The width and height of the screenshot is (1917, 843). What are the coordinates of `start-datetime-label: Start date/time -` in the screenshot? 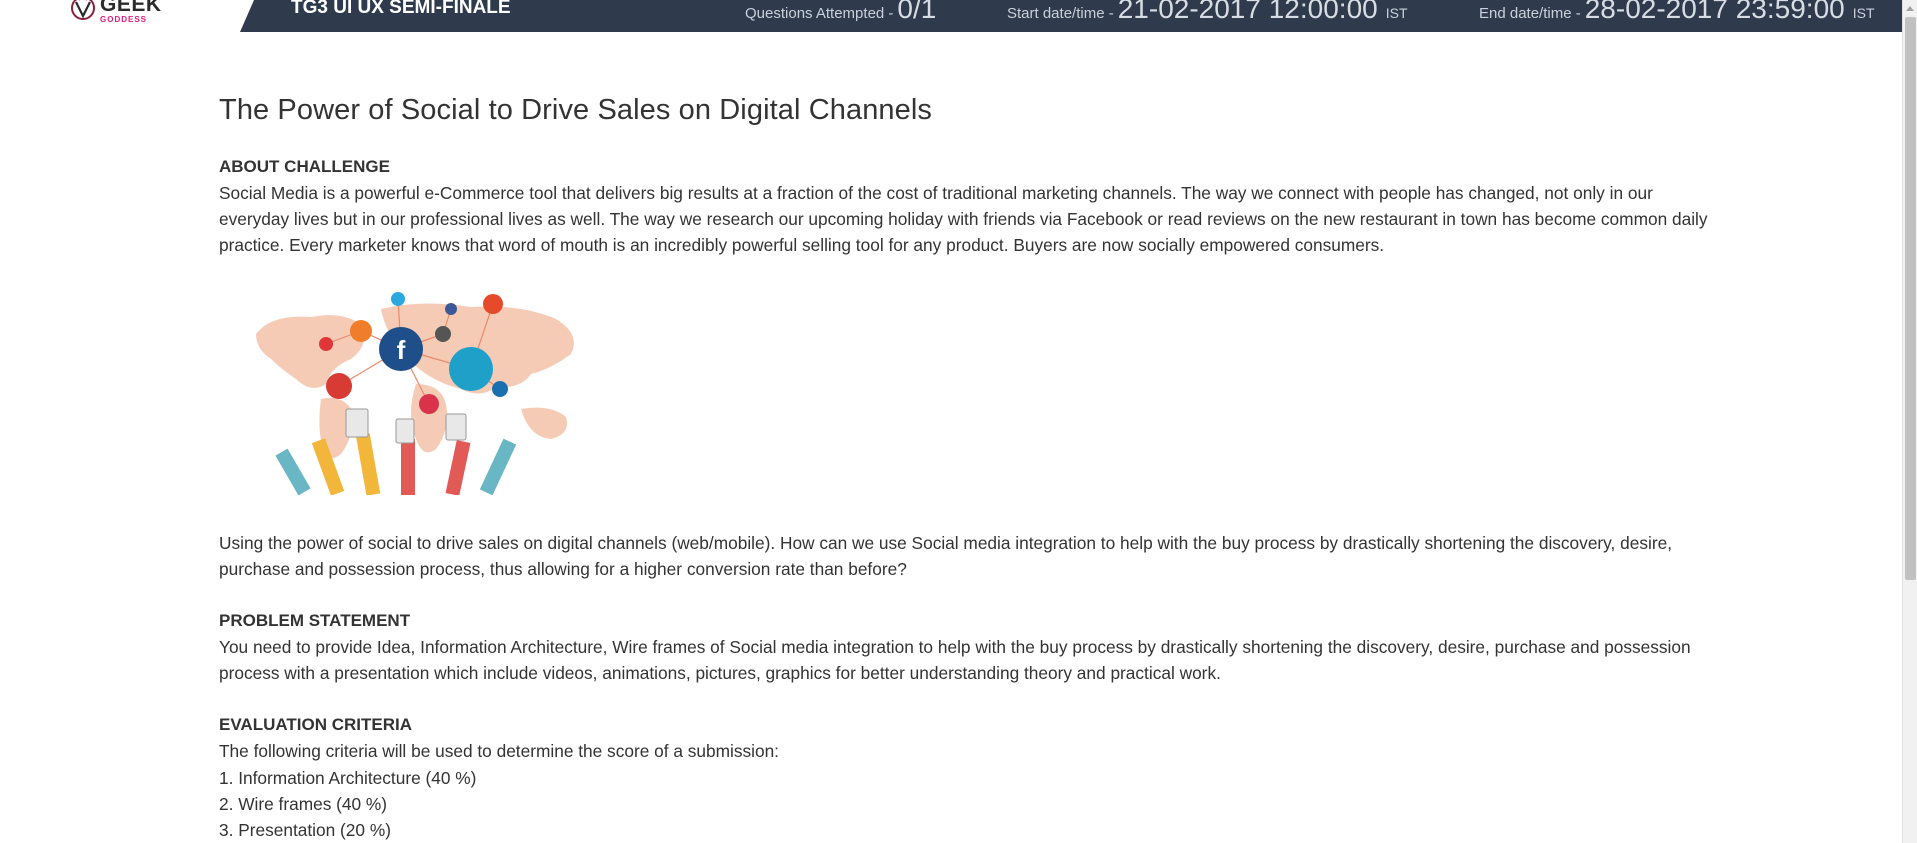 It's located at (1060, 13).